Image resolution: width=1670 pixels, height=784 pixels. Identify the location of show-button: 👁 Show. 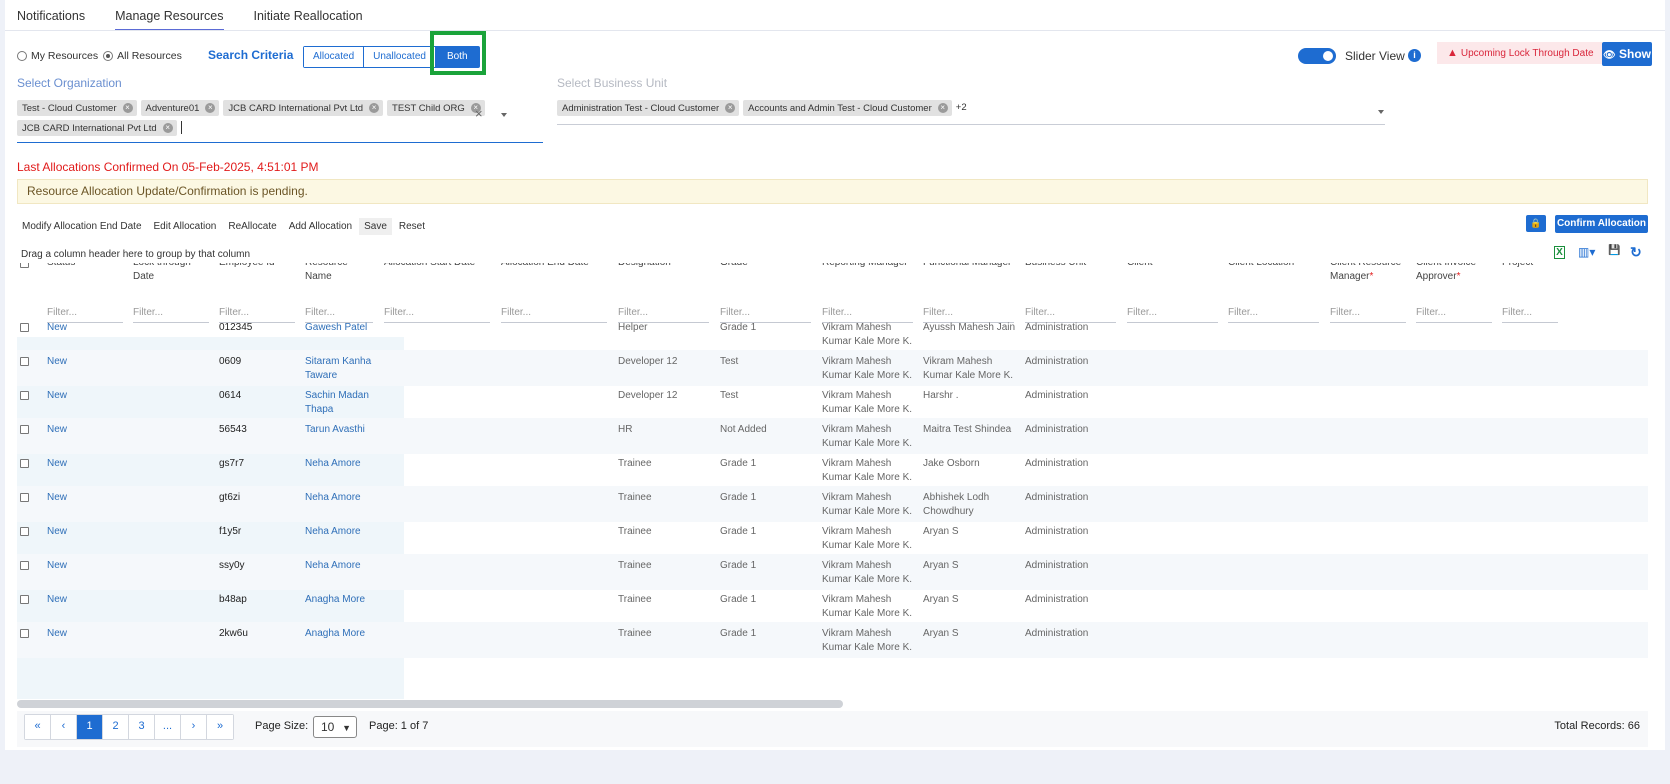
(1627, 54).